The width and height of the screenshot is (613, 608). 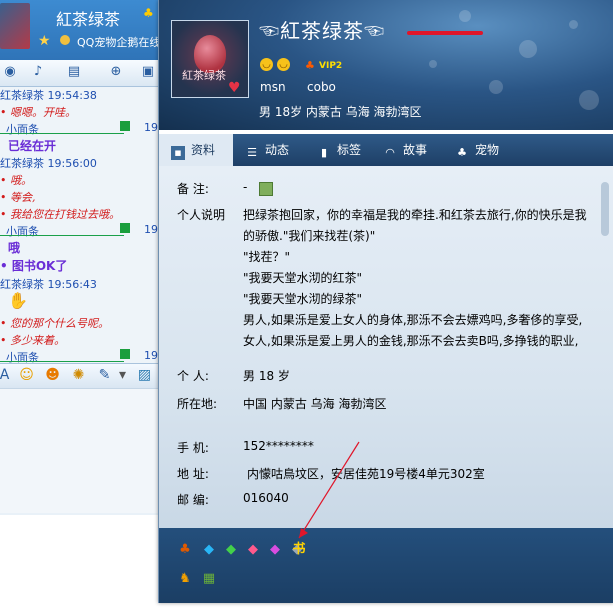 I want to click on chat-input-toolbar: A ☺ ☻ ✺ ✎ ▾ ▨, so click(x=80, y=375).